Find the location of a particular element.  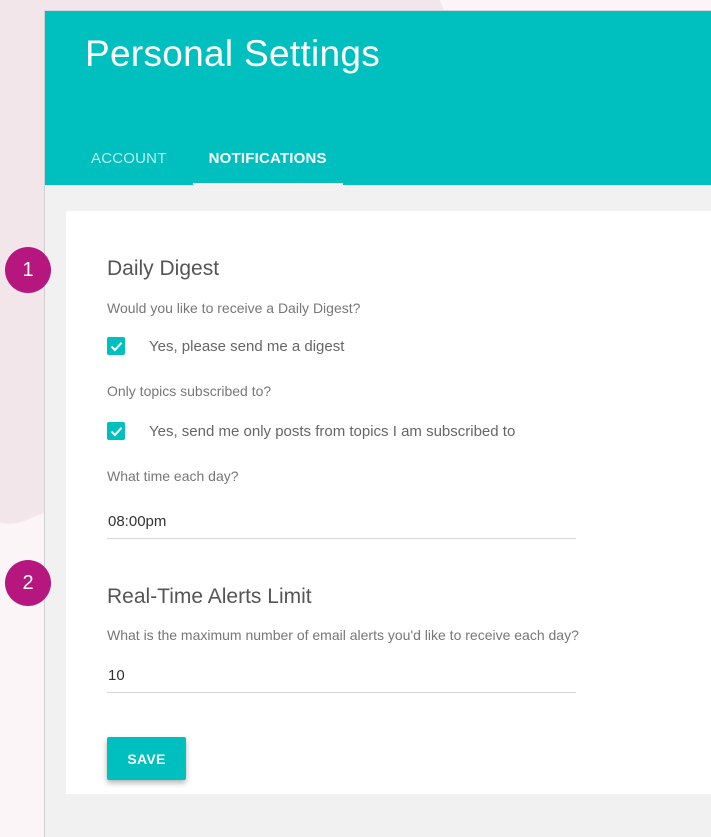

digest-checkbox-row: Yes, please send me a digest is located at coordinates (225, 346).